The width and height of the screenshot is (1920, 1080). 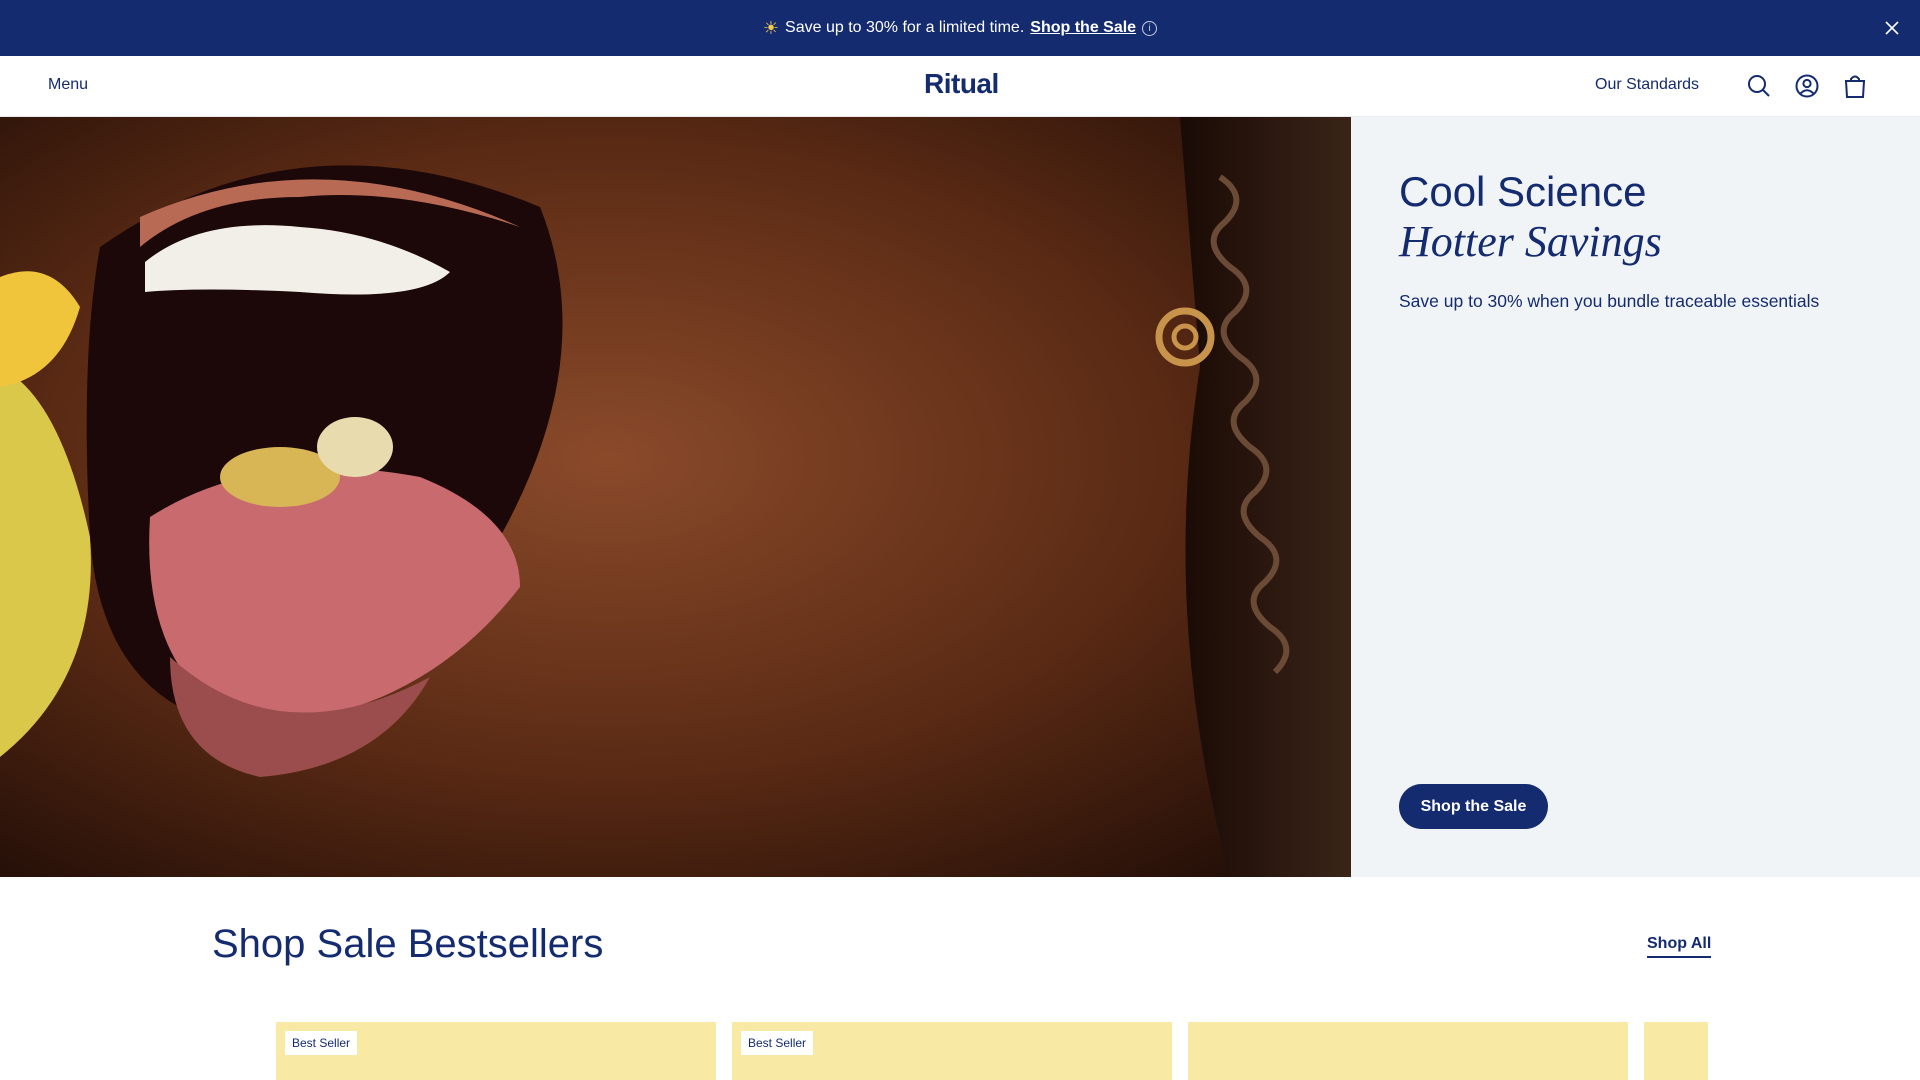 I want to click on sun-icon: ☀, so click(x=771, y=27).